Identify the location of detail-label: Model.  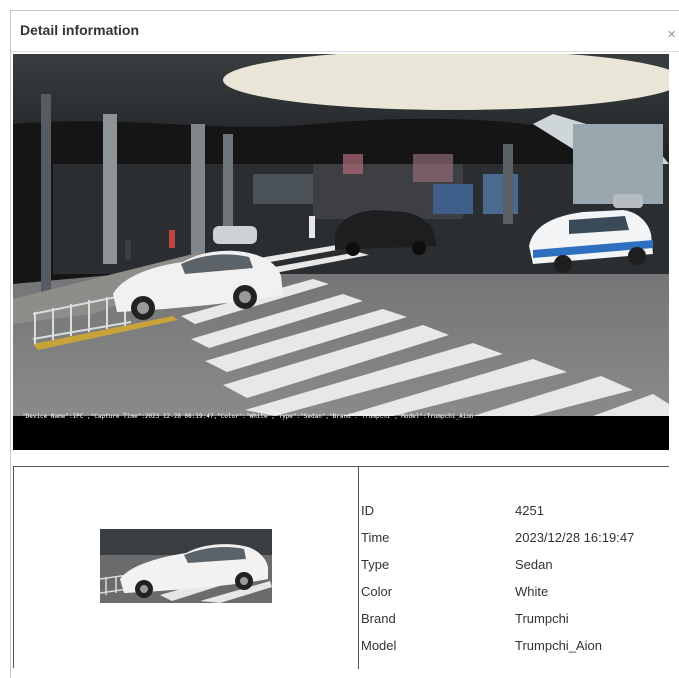
(379, 645).